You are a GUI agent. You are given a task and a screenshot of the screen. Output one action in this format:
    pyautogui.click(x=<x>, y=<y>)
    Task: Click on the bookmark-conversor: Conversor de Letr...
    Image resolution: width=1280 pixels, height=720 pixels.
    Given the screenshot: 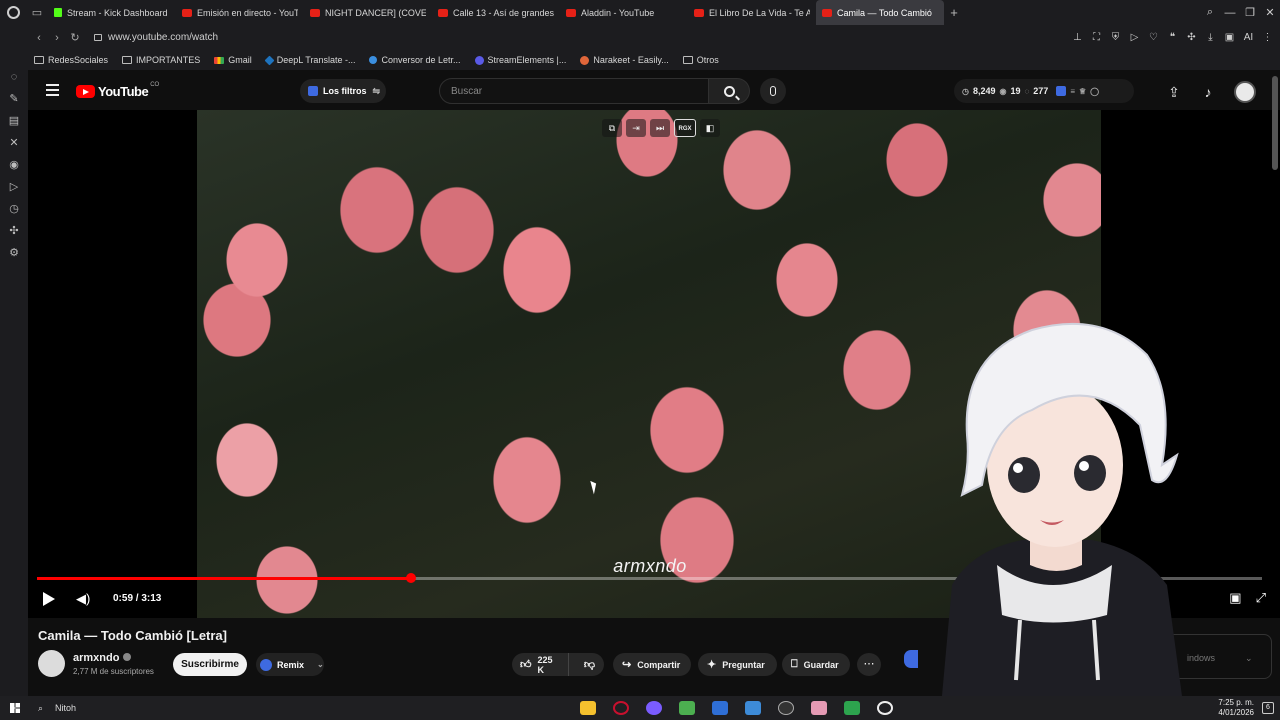 What is the action you would take?
    pyautogui.click(x=415, y=60)
    